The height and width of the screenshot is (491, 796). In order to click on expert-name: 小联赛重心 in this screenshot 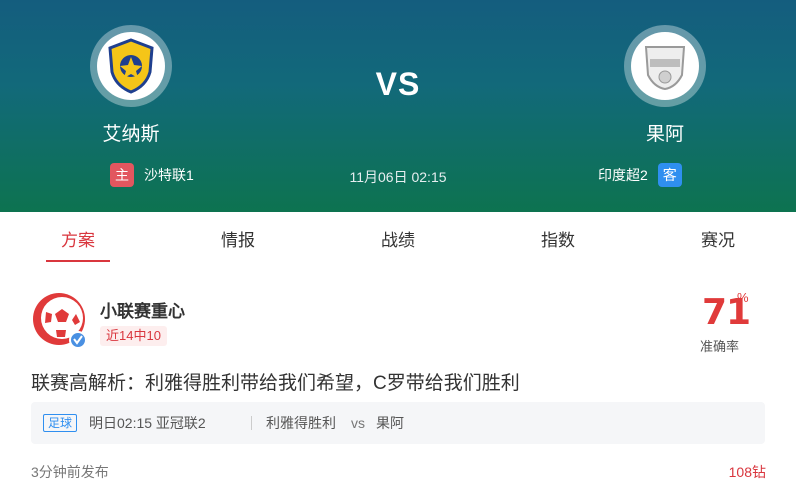, I will do `click(142, 309)`.